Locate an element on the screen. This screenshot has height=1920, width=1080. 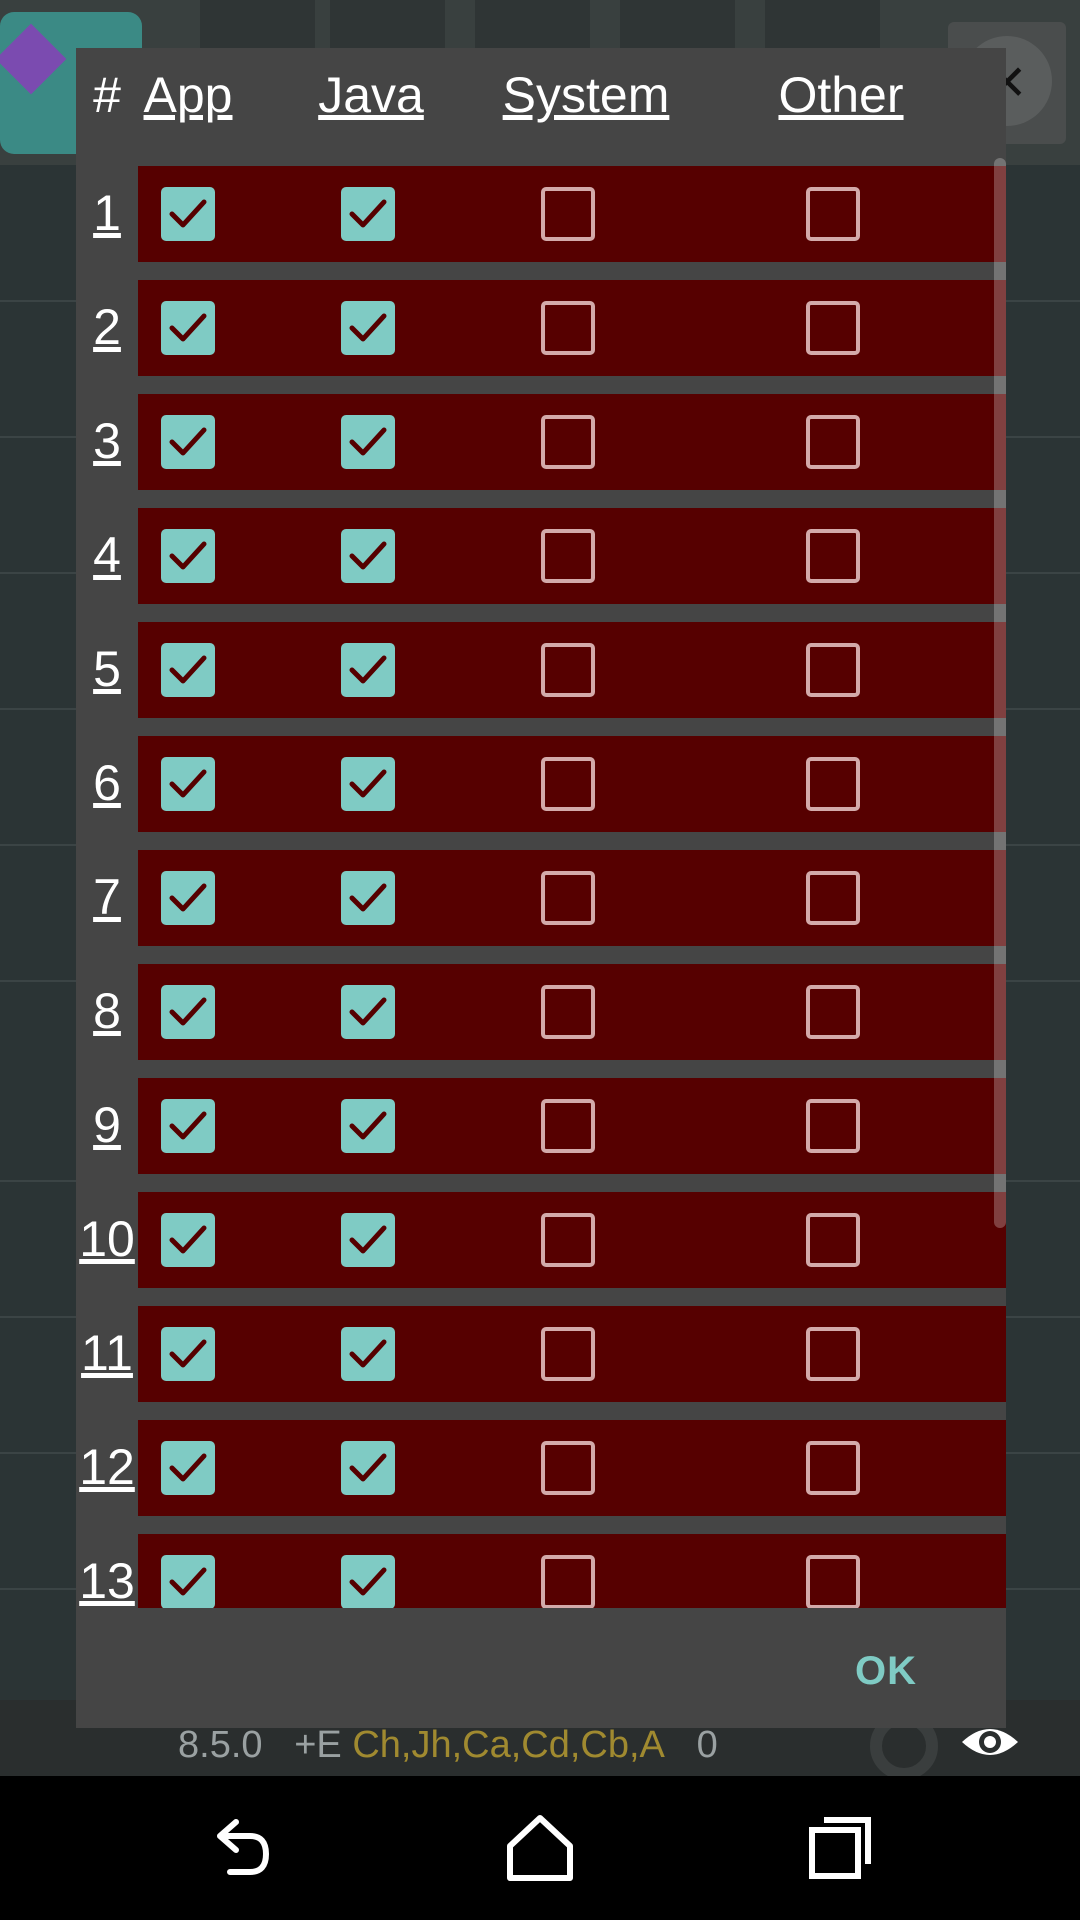
header-java: Java is located at coordinates (371, 95).